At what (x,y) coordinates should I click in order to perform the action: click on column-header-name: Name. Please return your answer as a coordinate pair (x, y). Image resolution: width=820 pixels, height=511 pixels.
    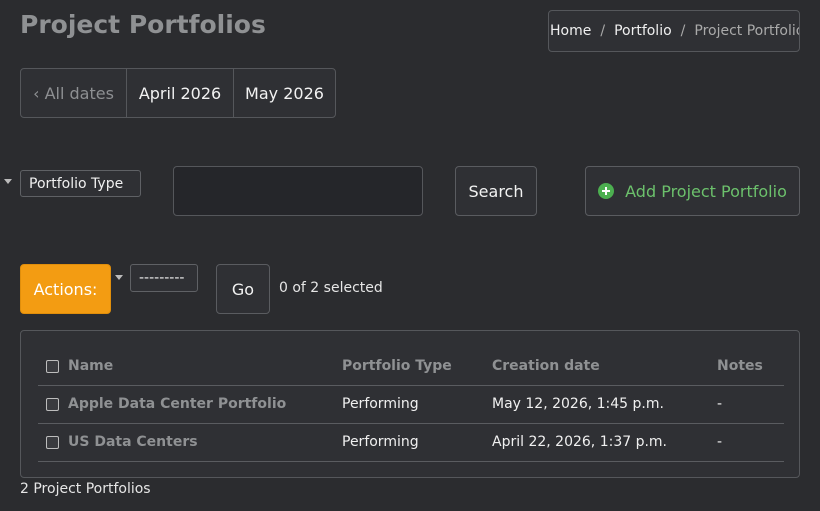
    Looking at the image, I should click on (205, 367).